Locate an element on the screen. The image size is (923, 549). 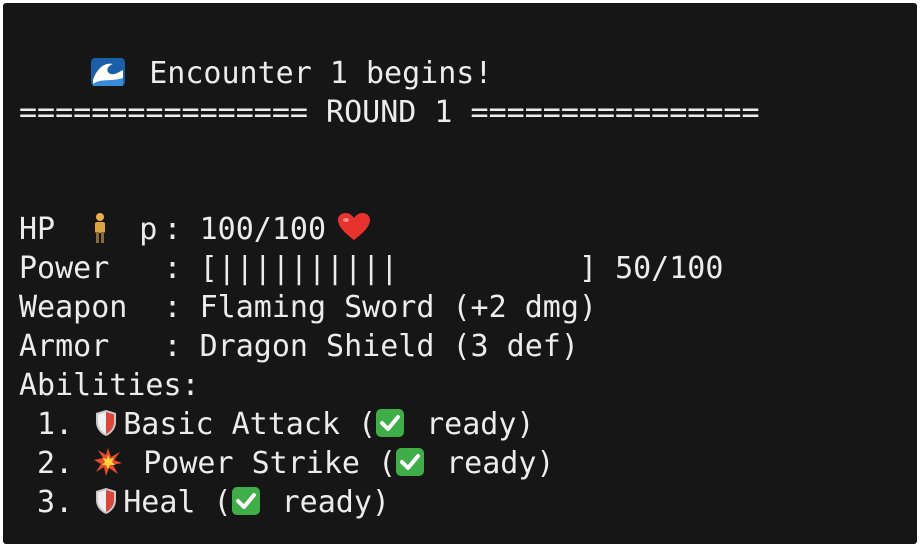
ability-number: 2. is located at coordinates (55, 463).